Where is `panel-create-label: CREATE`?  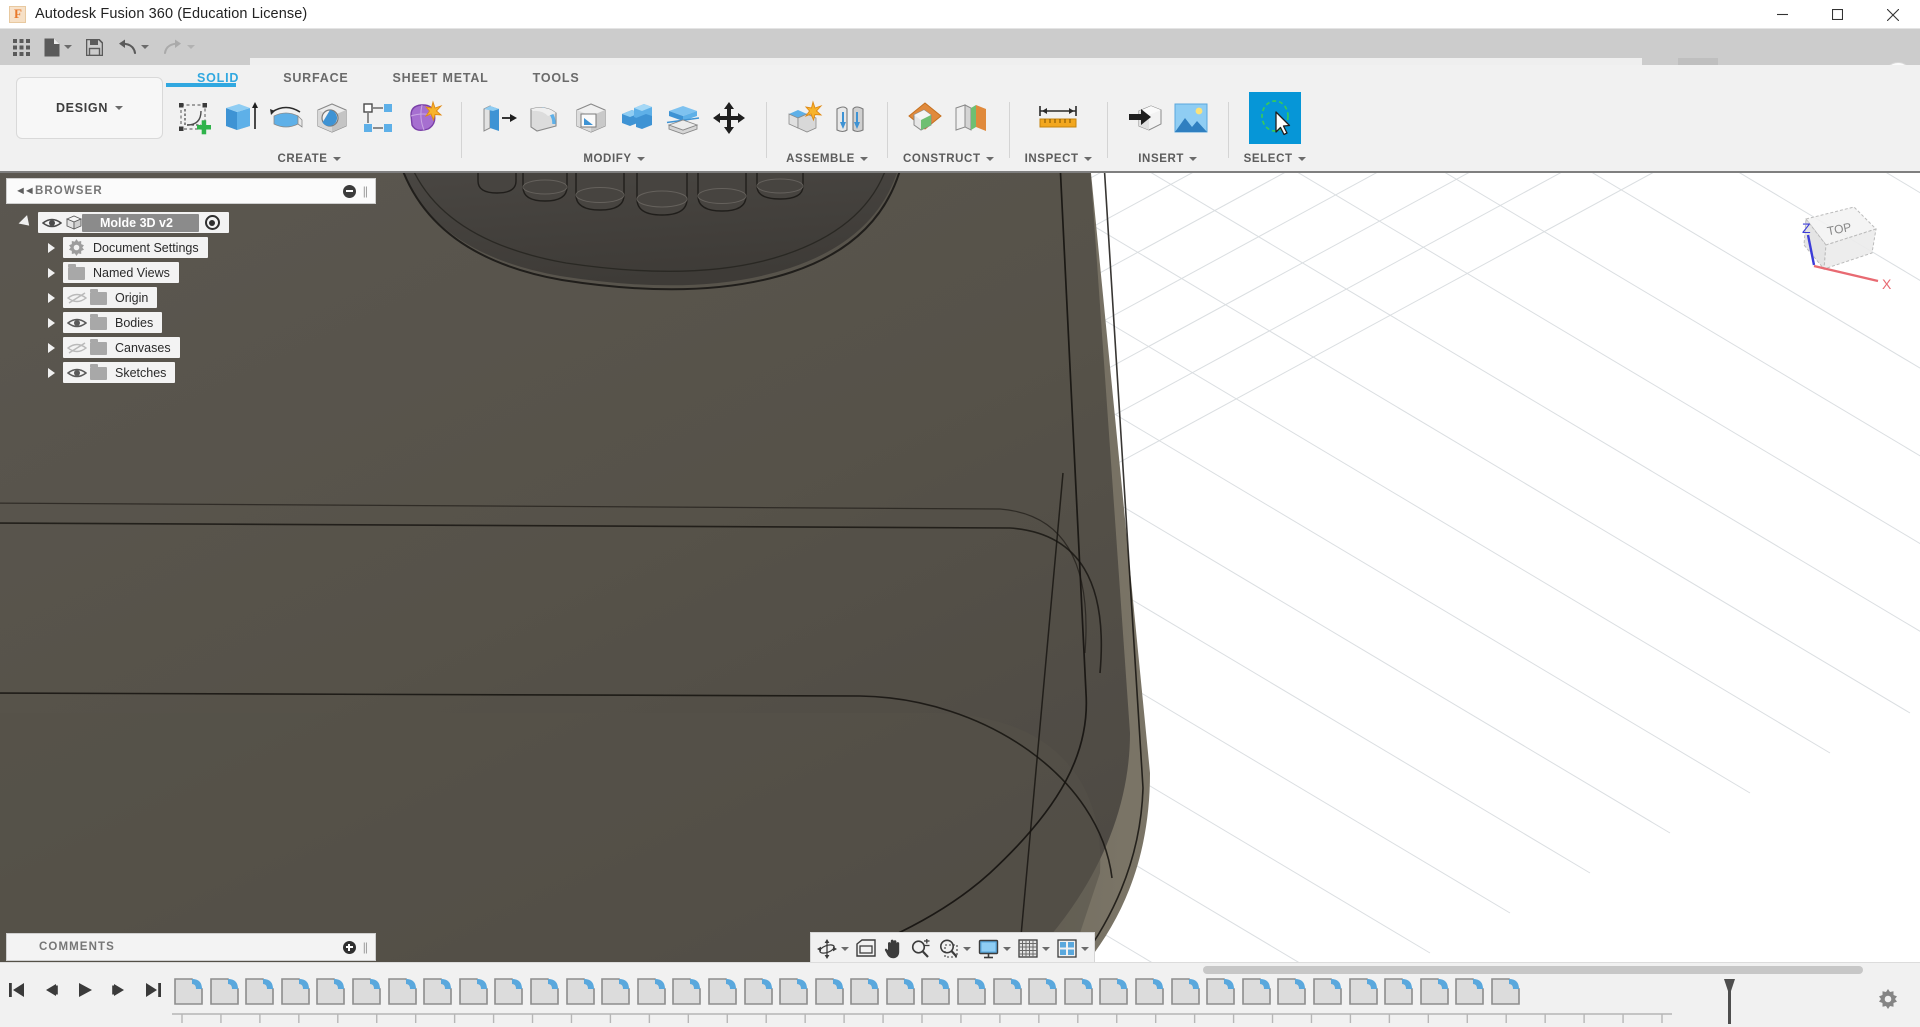
panel-create-label: CREATE is located at coordinates (309, 159).